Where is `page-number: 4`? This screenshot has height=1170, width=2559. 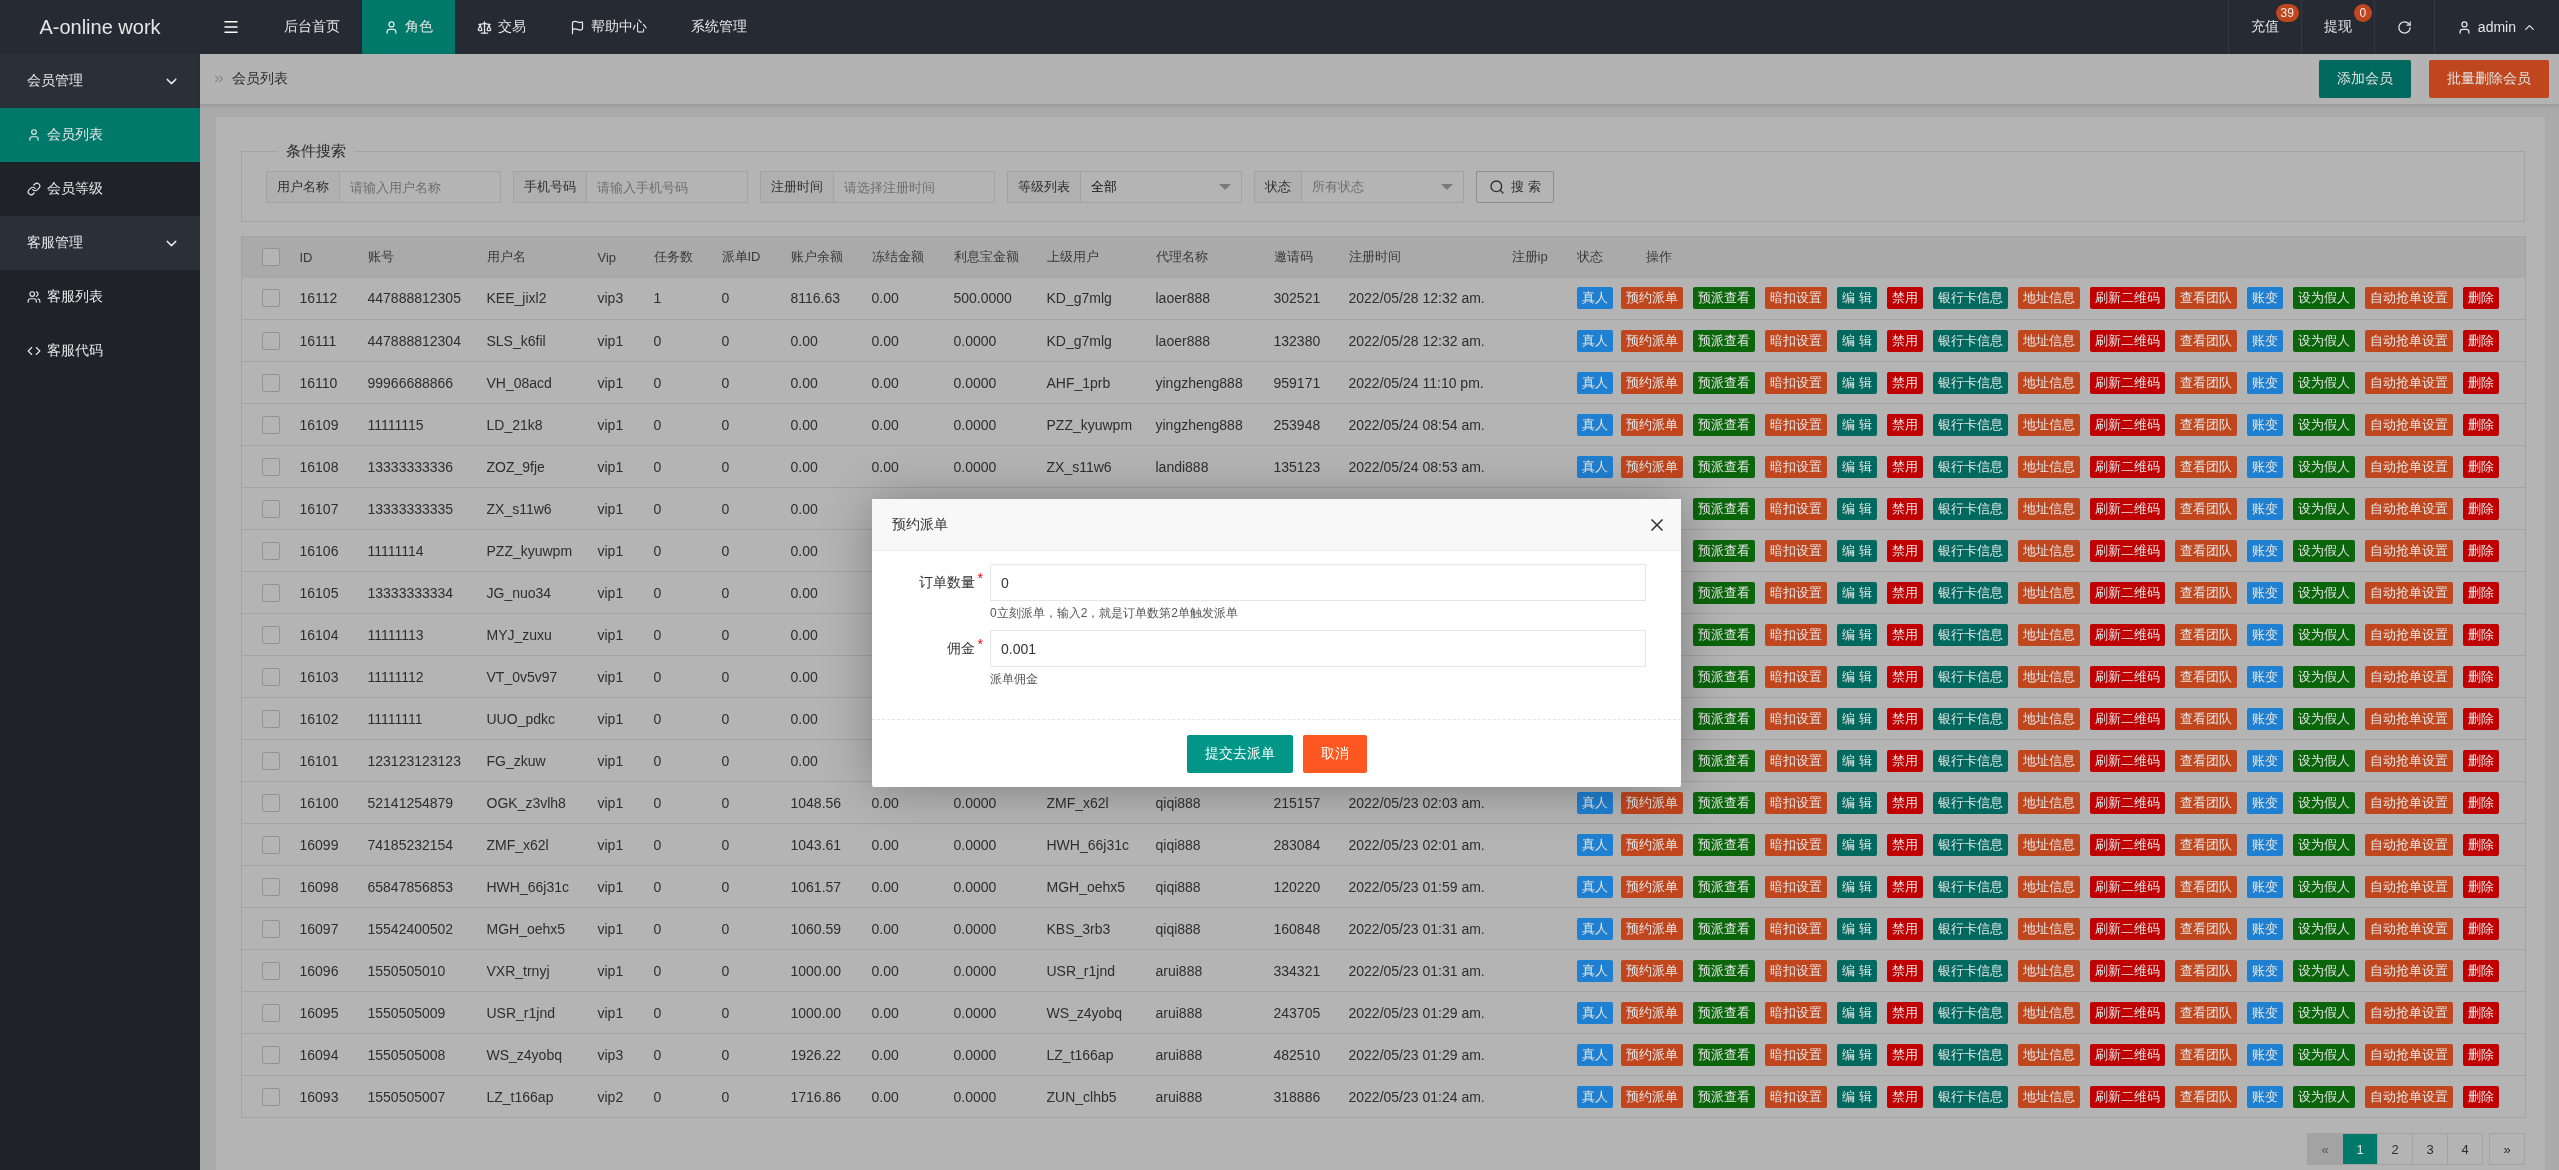 page-number: 4 is located at coordinates (2465, 1149).